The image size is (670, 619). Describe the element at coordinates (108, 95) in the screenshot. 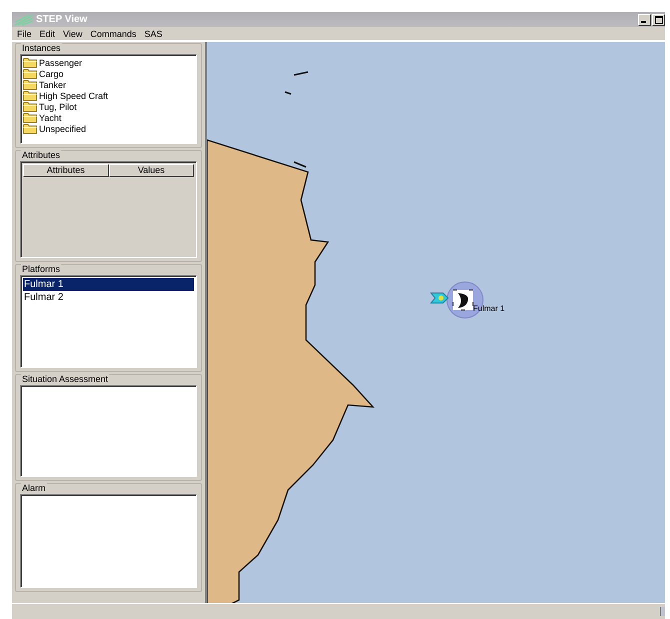

I see `tree-item: High Speed Craft` at that location.